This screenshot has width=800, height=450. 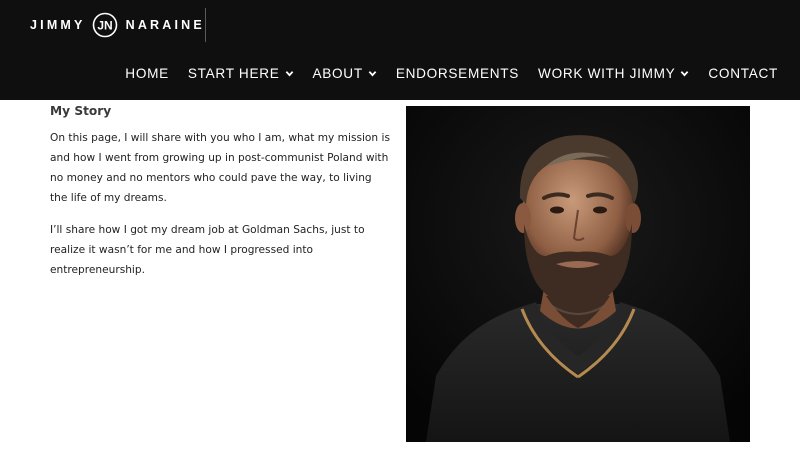 What do you see at coordinates (81, 111) in the screenshot?
I see `page-title: My Story` at bounding box center [81, 111].